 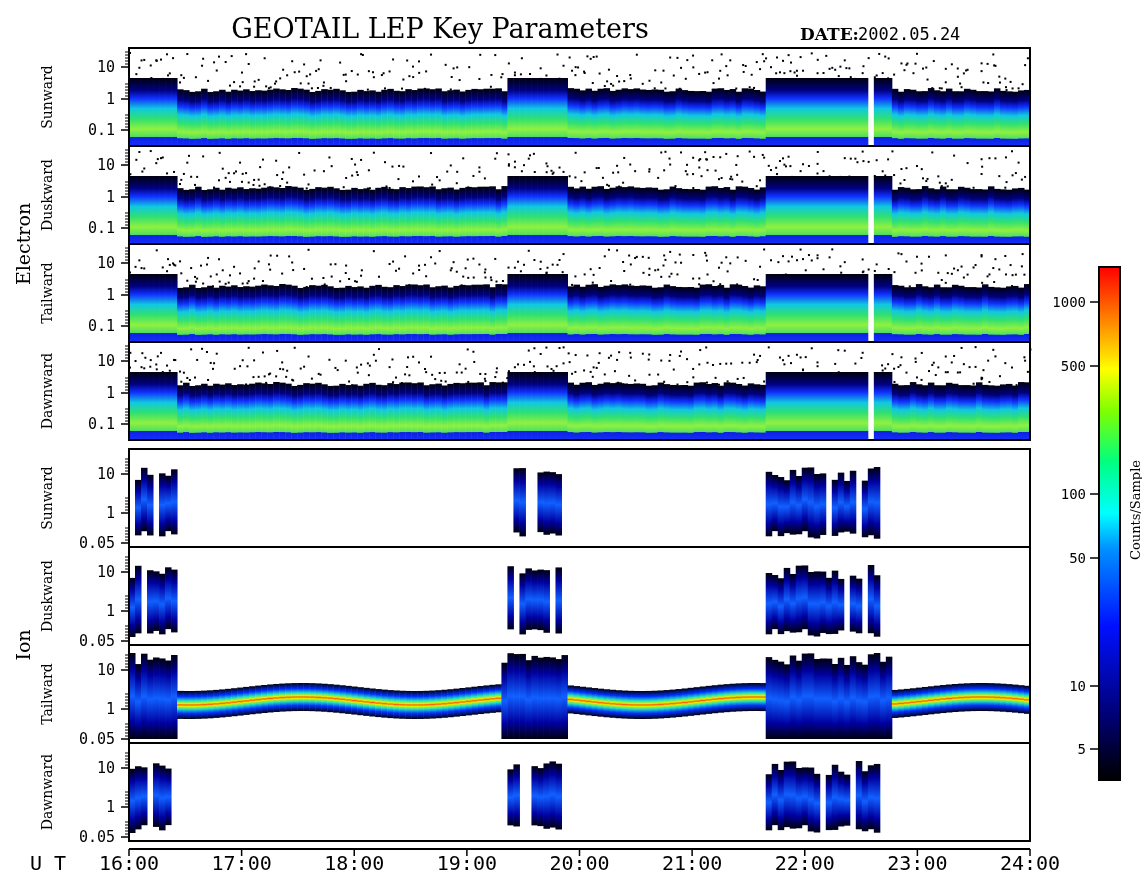 I want to click on time-tick-label: 18:00, so click(x=354, y=863).